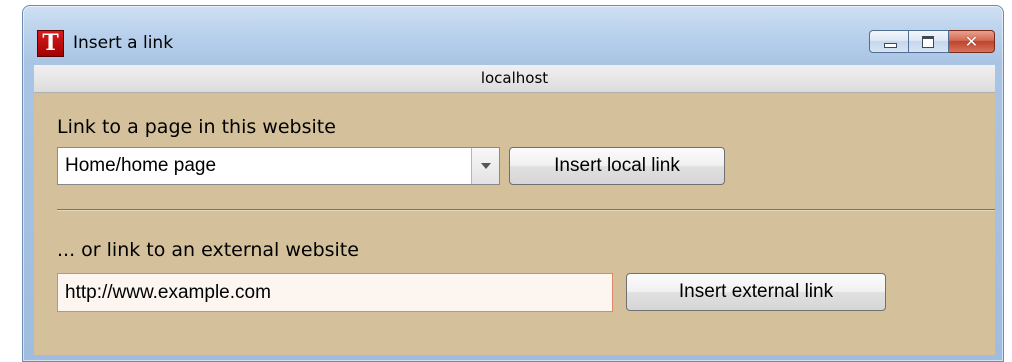  I want to click on minimize-button, so click(889, 41).